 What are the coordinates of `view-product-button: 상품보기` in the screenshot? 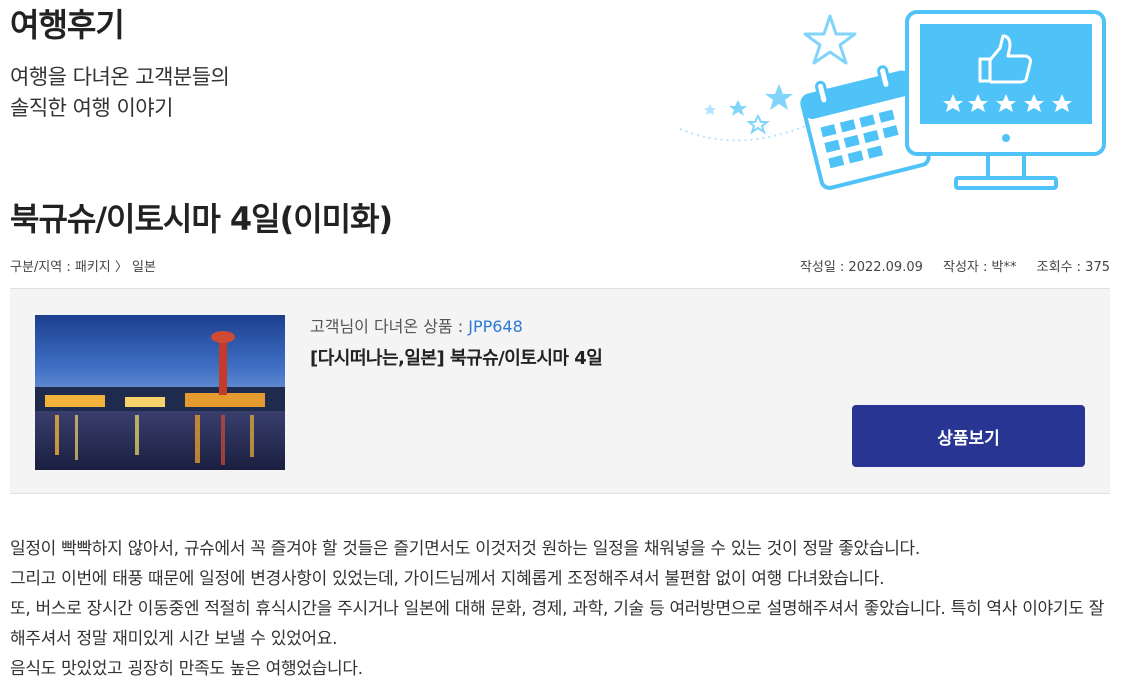 It's located at (968, 436).